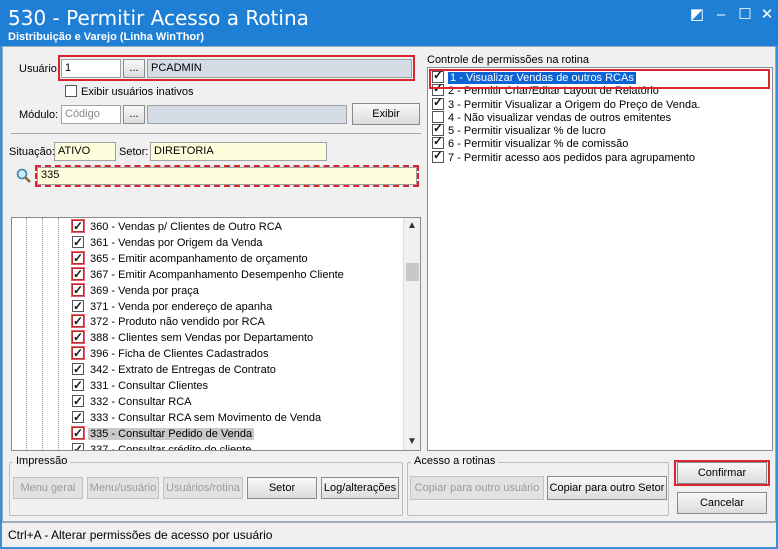 The height and width of the screenshot is (549, 778). What do you see at coordinates (85, 151) in the screenshot?
I see `situation-field: ATIVO` at bounding box center [85, 151].